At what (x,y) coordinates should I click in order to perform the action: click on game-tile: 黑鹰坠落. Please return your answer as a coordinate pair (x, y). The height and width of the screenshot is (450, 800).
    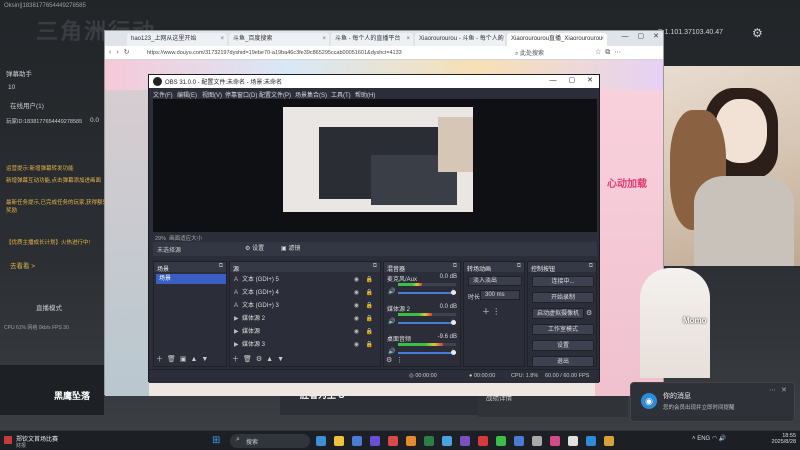
    Looking at the image, I should click on (52, 390).